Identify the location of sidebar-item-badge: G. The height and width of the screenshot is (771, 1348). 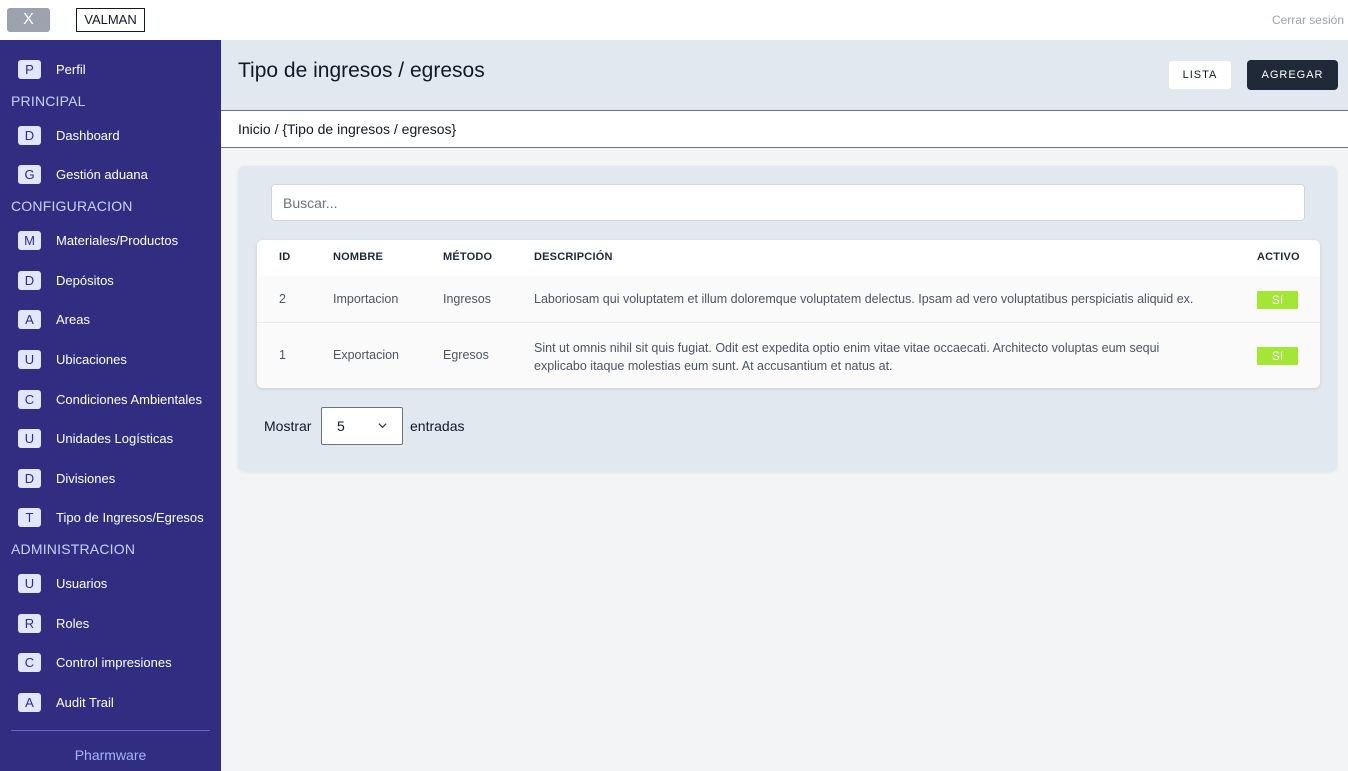
(29, 174).